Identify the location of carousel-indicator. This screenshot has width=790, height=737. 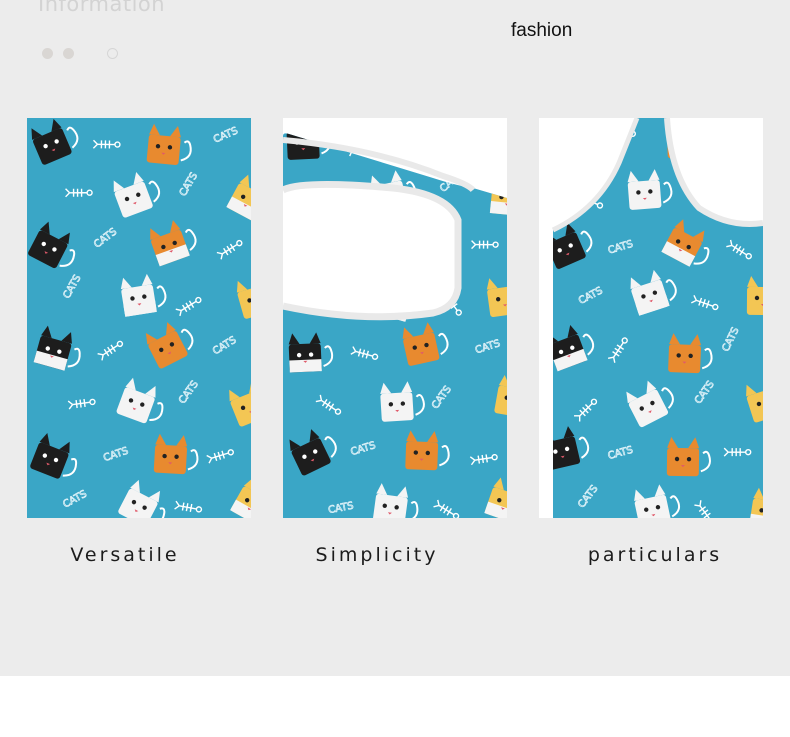
(82, 54).